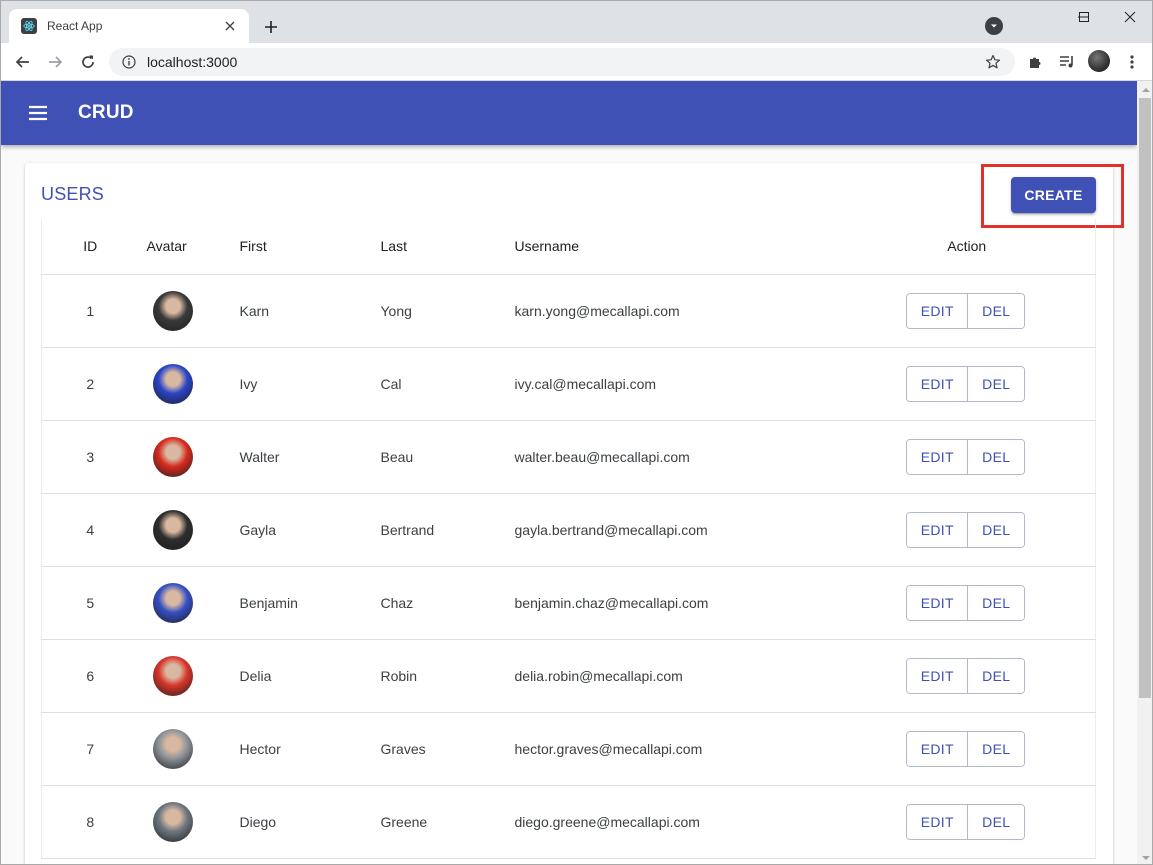 Image resolution: width=1153 pixels, height=865 pixels. What do you see at coordinates (1068, 62) in the screenshot?
I see `media-control-icon` at bounding box center [1068, 62].